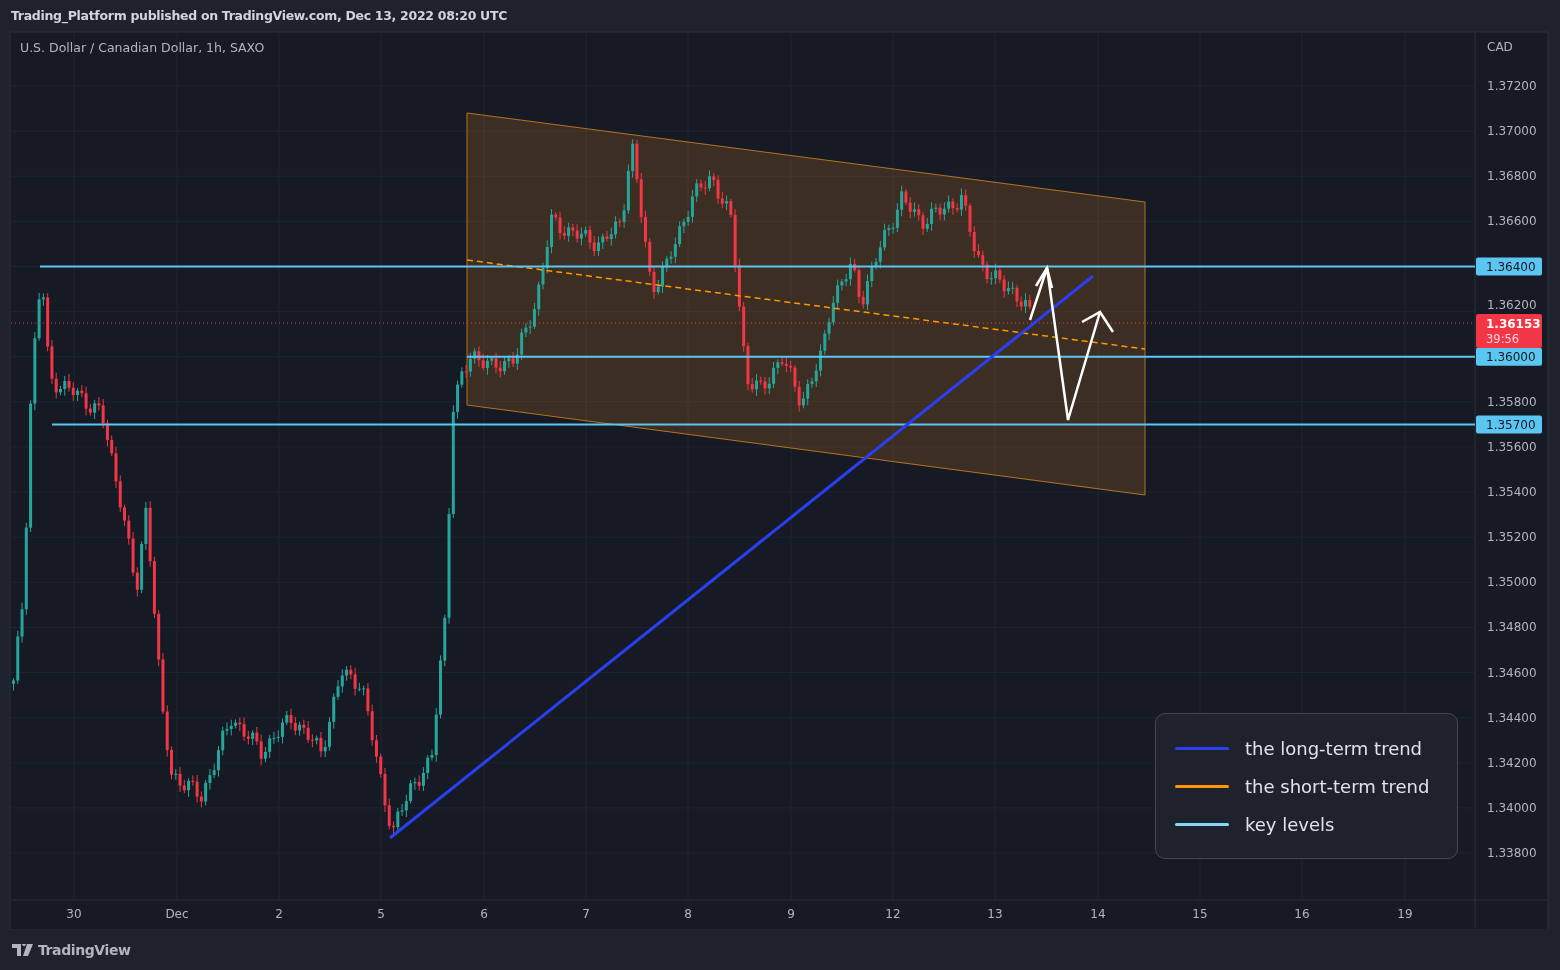  What do you see at coordinates (1334, 748) in the screenshot?
I see `legend-label: the long-term trend` at bounding box center [1334, 748].